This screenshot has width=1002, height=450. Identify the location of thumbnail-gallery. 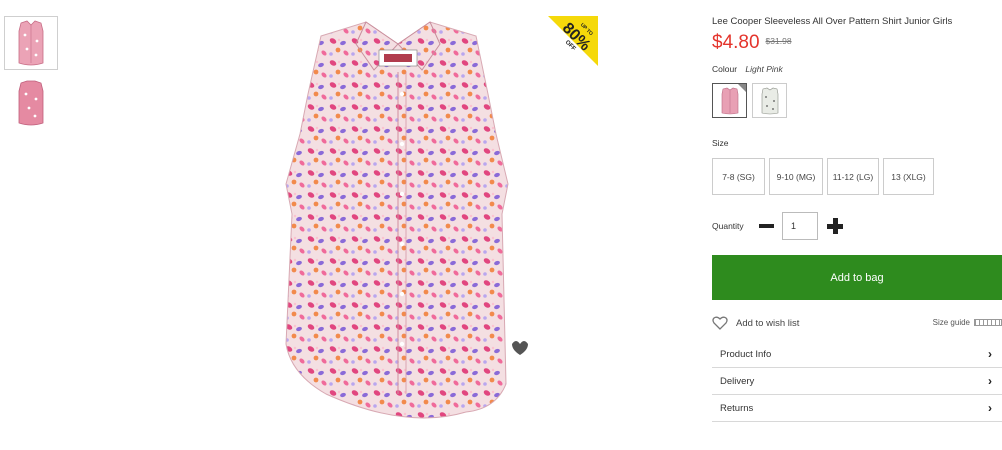
(32, 76).